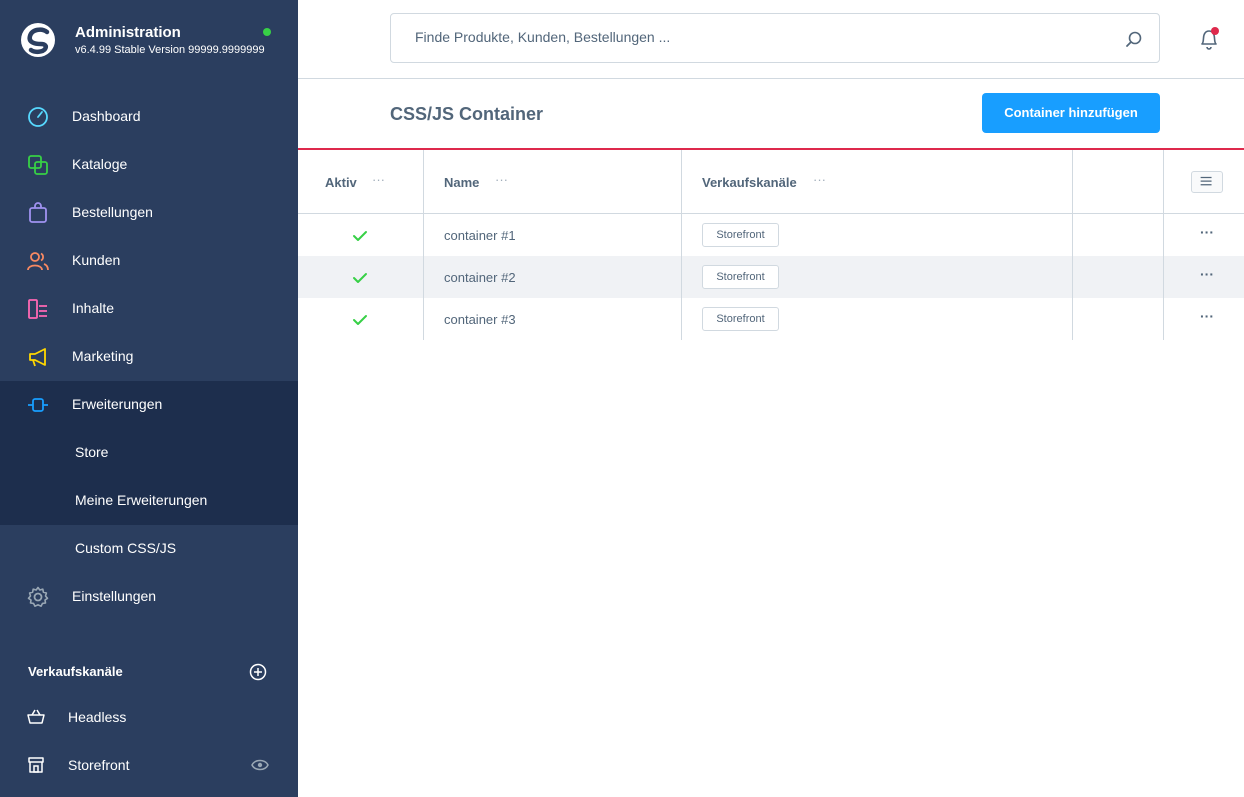 This screenshot has width=1244, height=797. What do you see at coordinates (38, 165) in the screenshot?
I see `catalog-icon` at bounding box center [38, 165].